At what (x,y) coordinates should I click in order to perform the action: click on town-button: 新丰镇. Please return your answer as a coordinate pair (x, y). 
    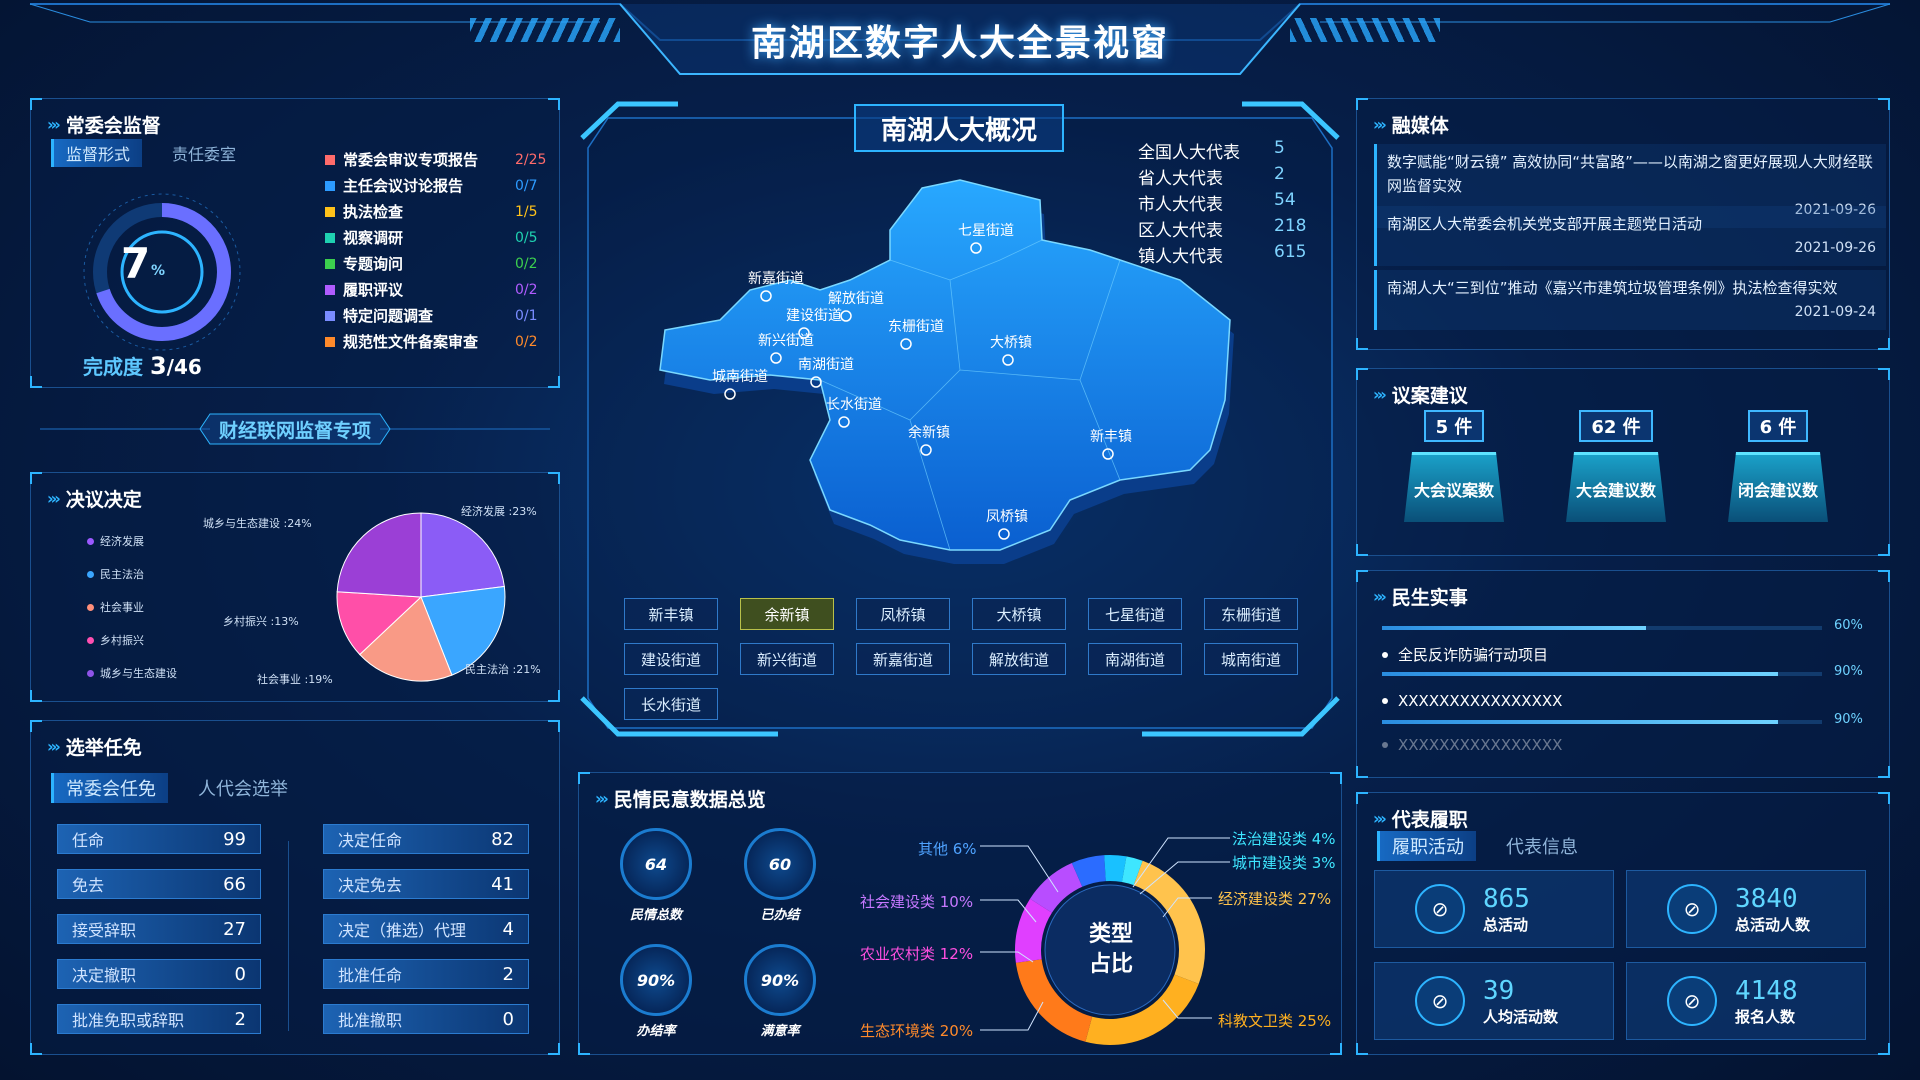
    Looking at the image, I should click on (671, 614).